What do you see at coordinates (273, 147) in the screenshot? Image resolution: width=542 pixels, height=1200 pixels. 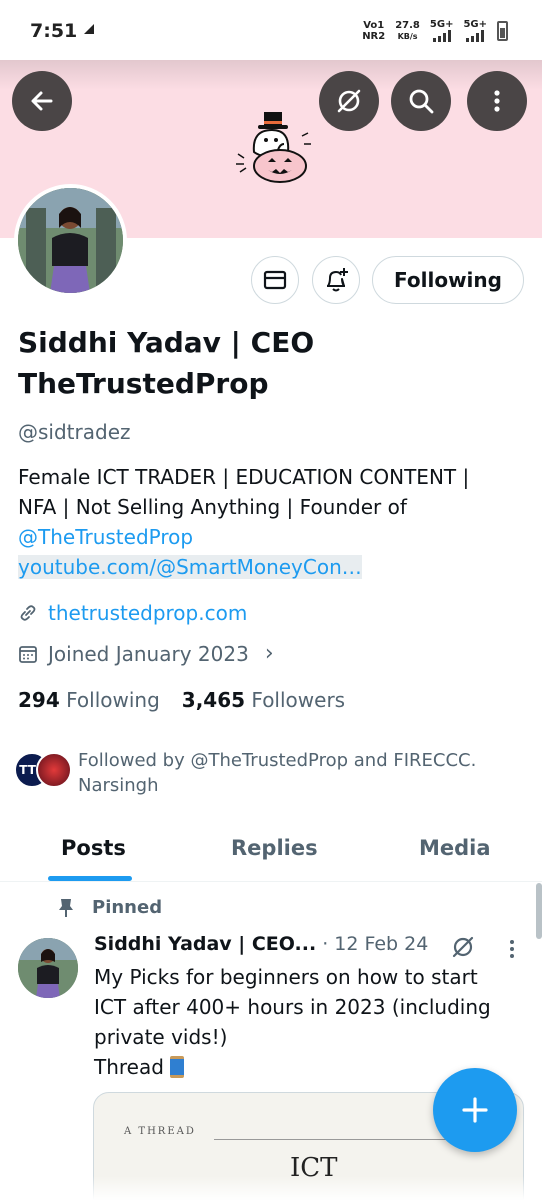 I see `halloween-banner-illustration` at bounding box center [273, 147].